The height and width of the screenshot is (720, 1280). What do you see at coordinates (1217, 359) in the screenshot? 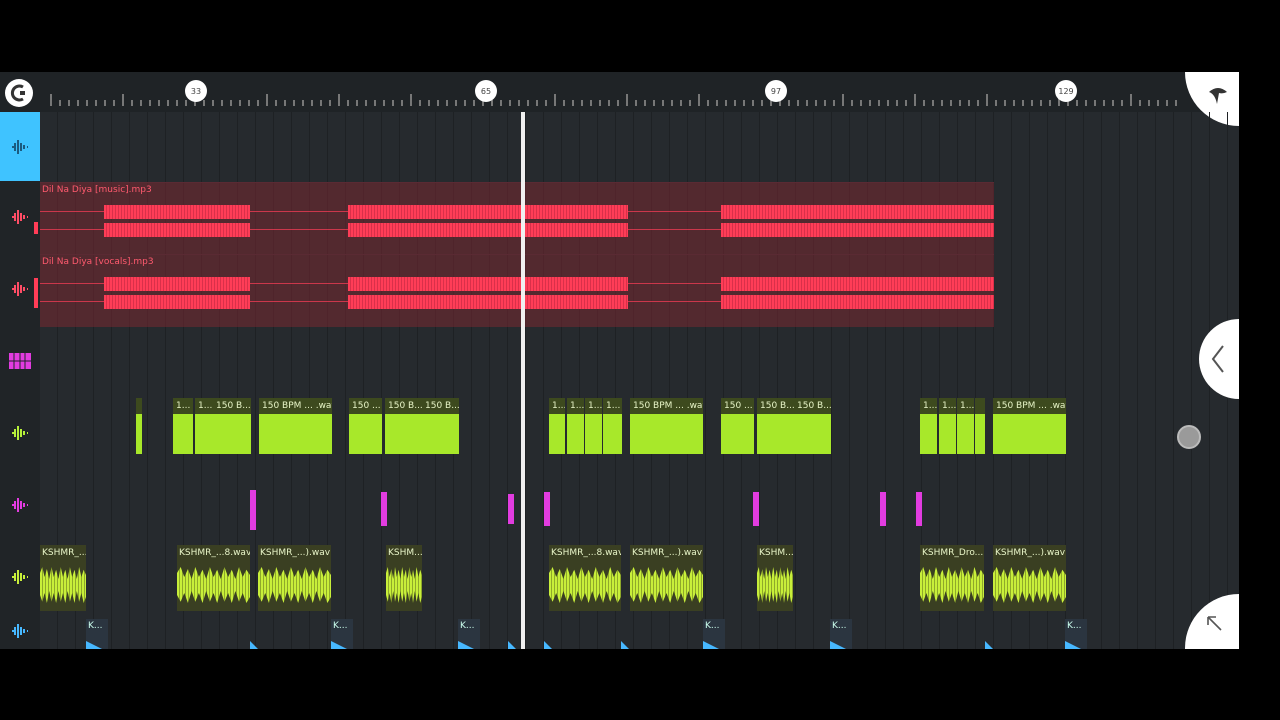
I see `chevron-left-icon` at bounding box center [1217, 359].